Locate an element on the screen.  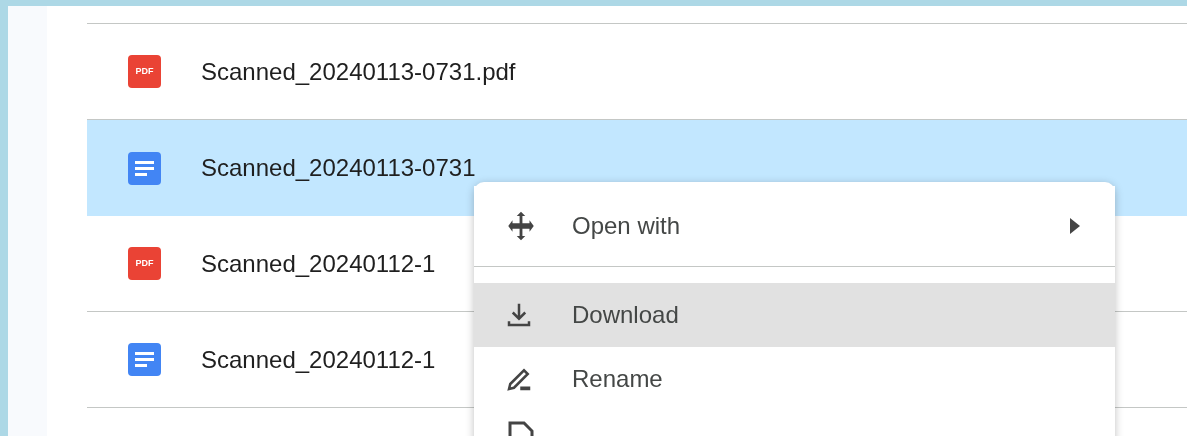
file-name: Scanned_20240113-0731.pdf is located at coordinates (358, 71).